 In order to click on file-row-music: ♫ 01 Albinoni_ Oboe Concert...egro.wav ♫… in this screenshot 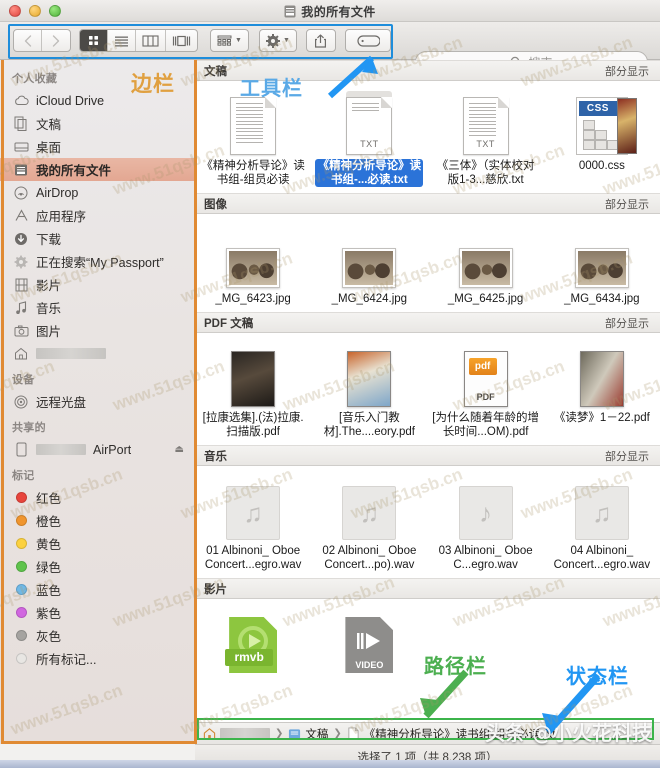, I will do `click(427, 522)`.